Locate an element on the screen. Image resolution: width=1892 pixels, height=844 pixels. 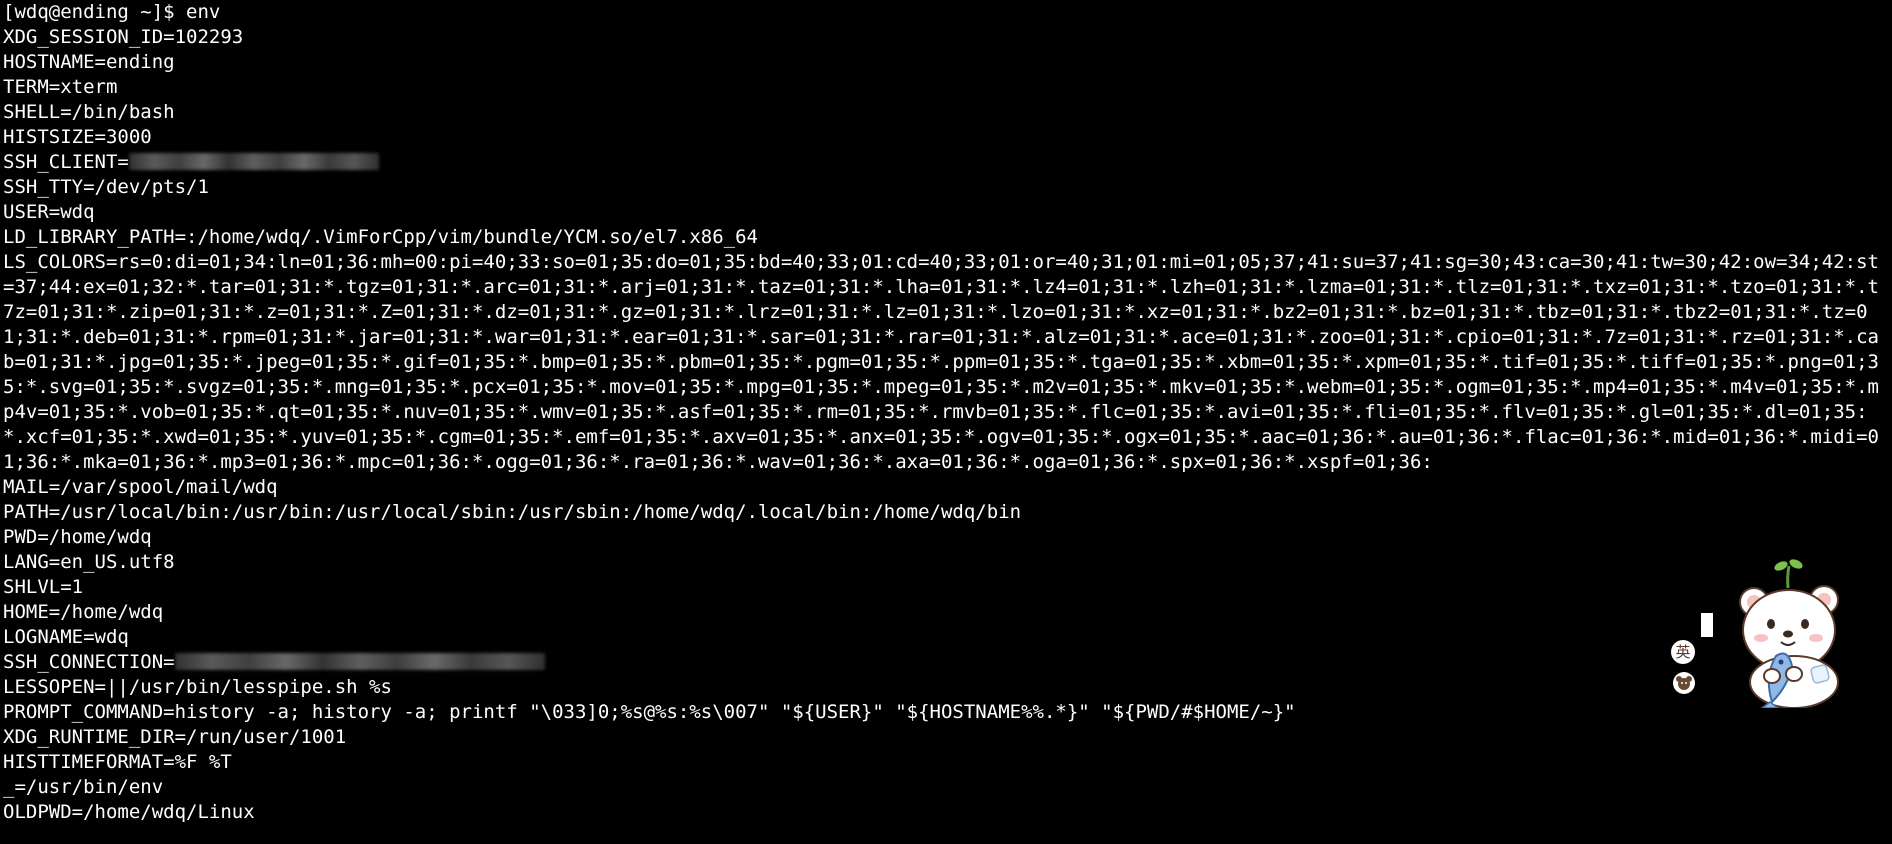
ime-floating-toolbar: 英 is located at coordinates (1766, 632).